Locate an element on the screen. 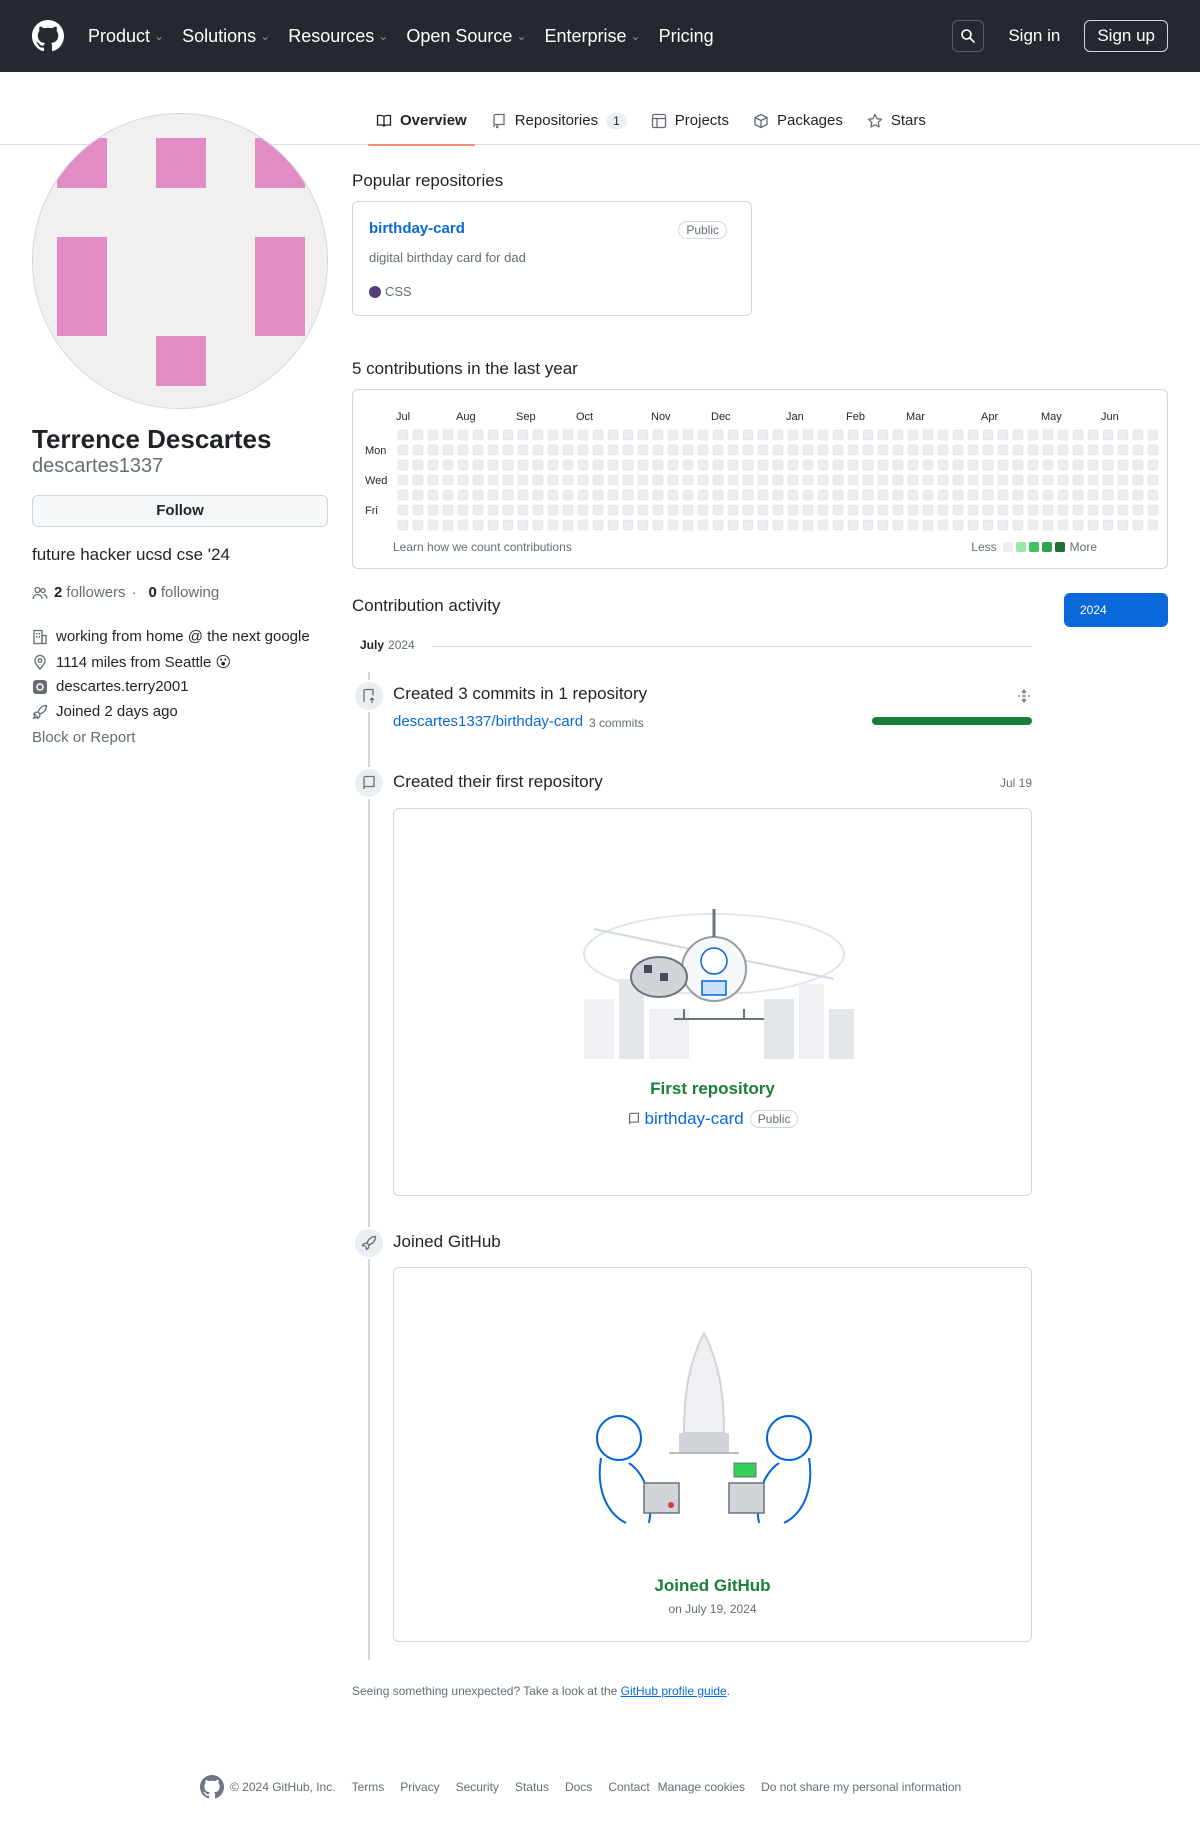 This screenshot has width=1200, height=1839. following-link: 0 following is located at coordinates (181, 592).